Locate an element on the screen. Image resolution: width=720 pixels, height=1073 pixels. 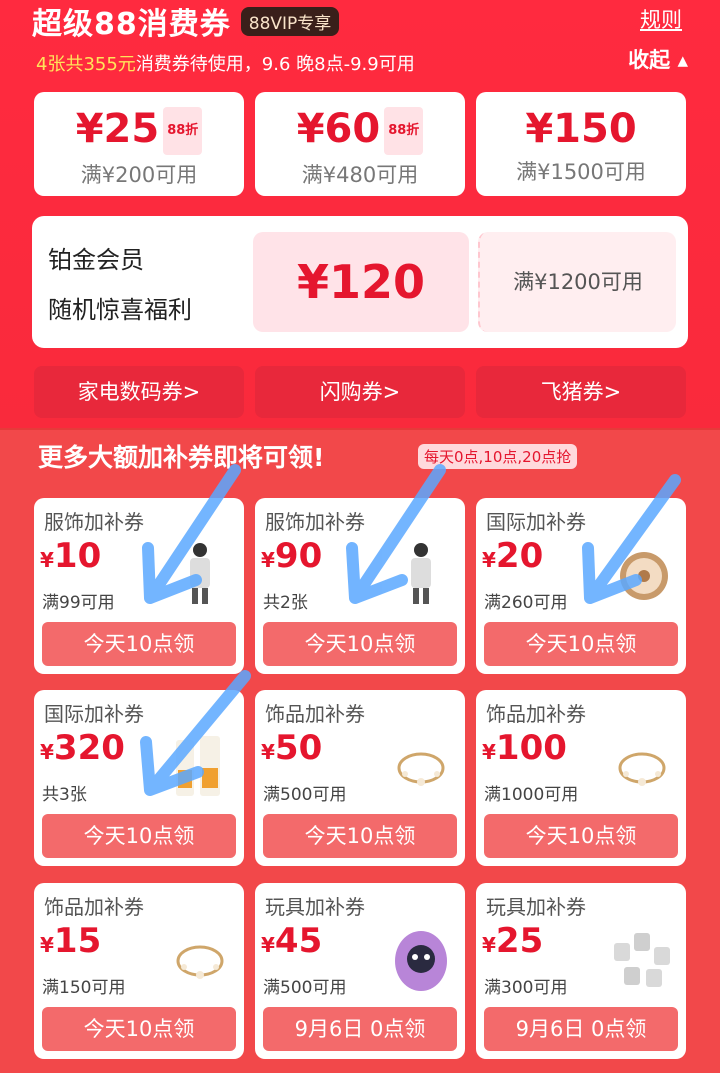
card-value: ¥20 is located at coordinates (512, 556).